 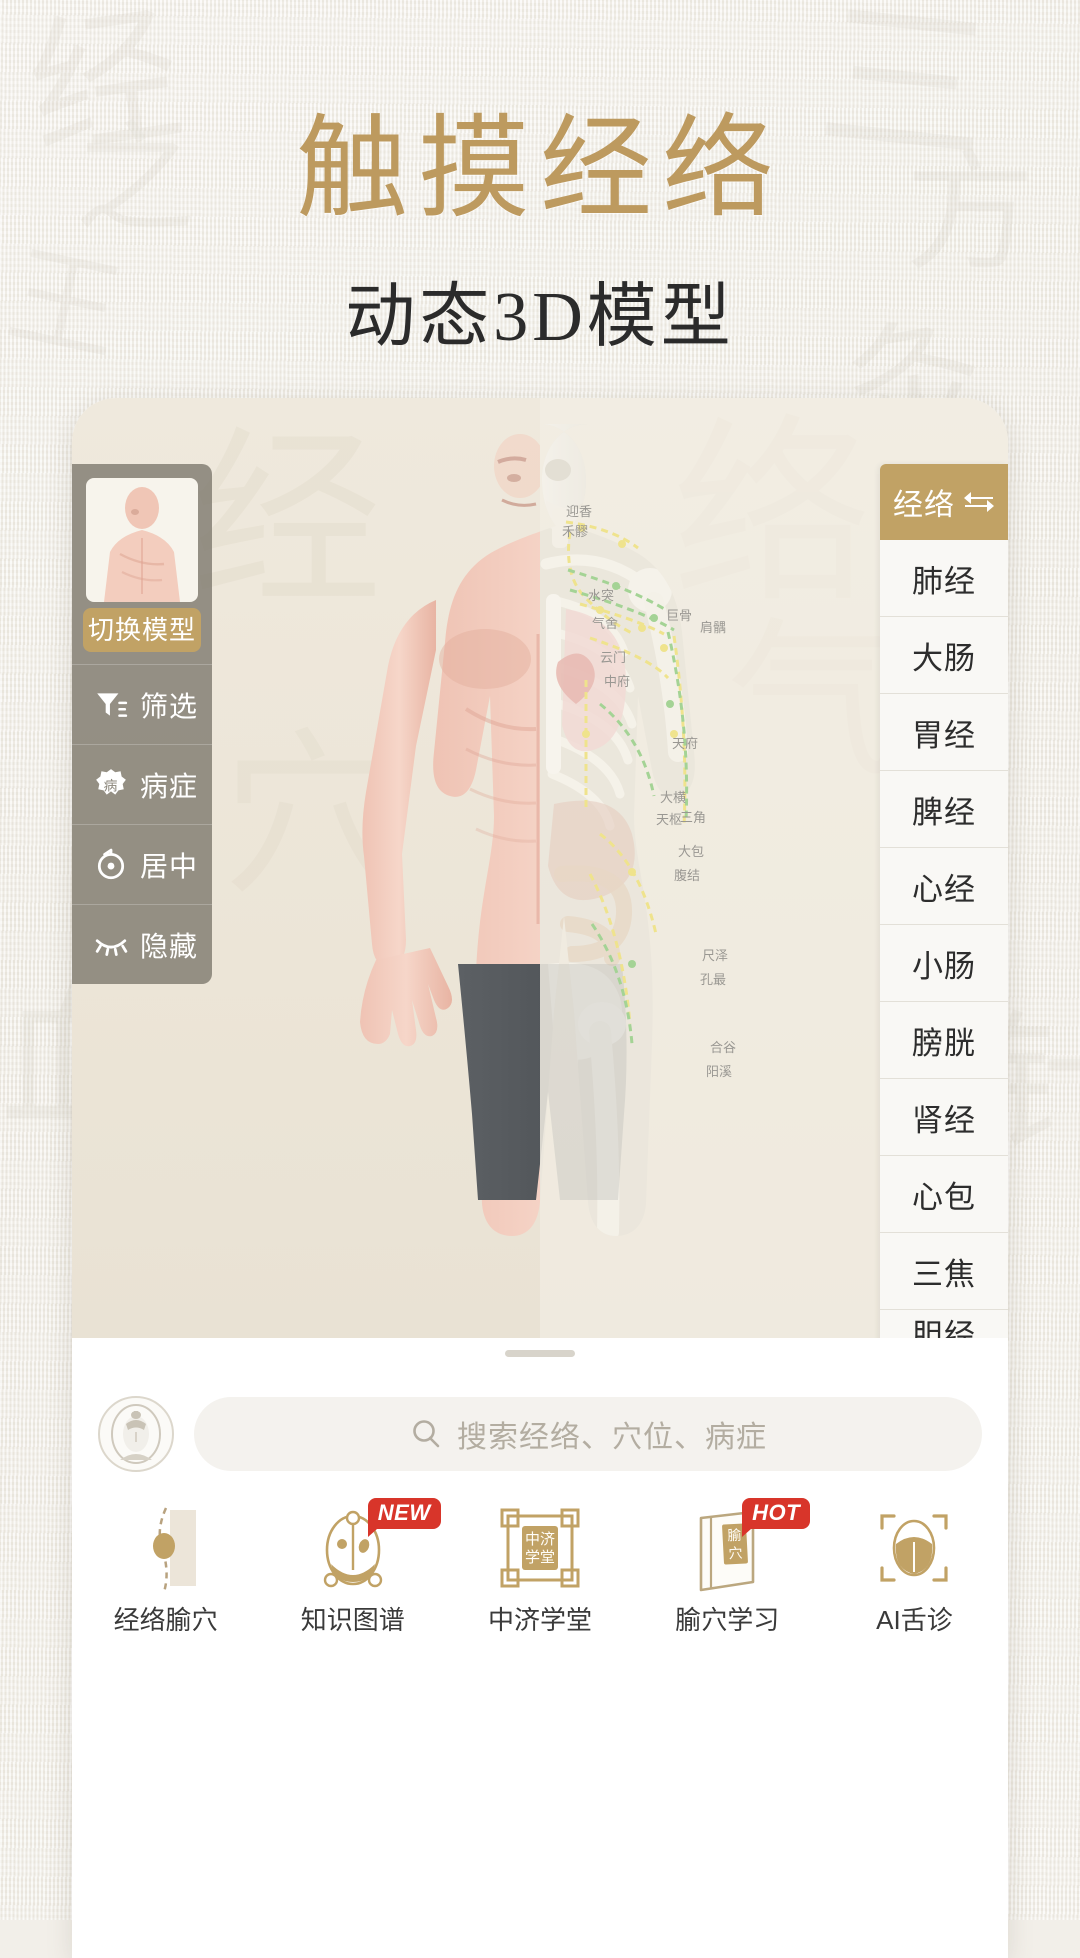 I want to click on svg-text: 腧, so click(x=734, y=1535).